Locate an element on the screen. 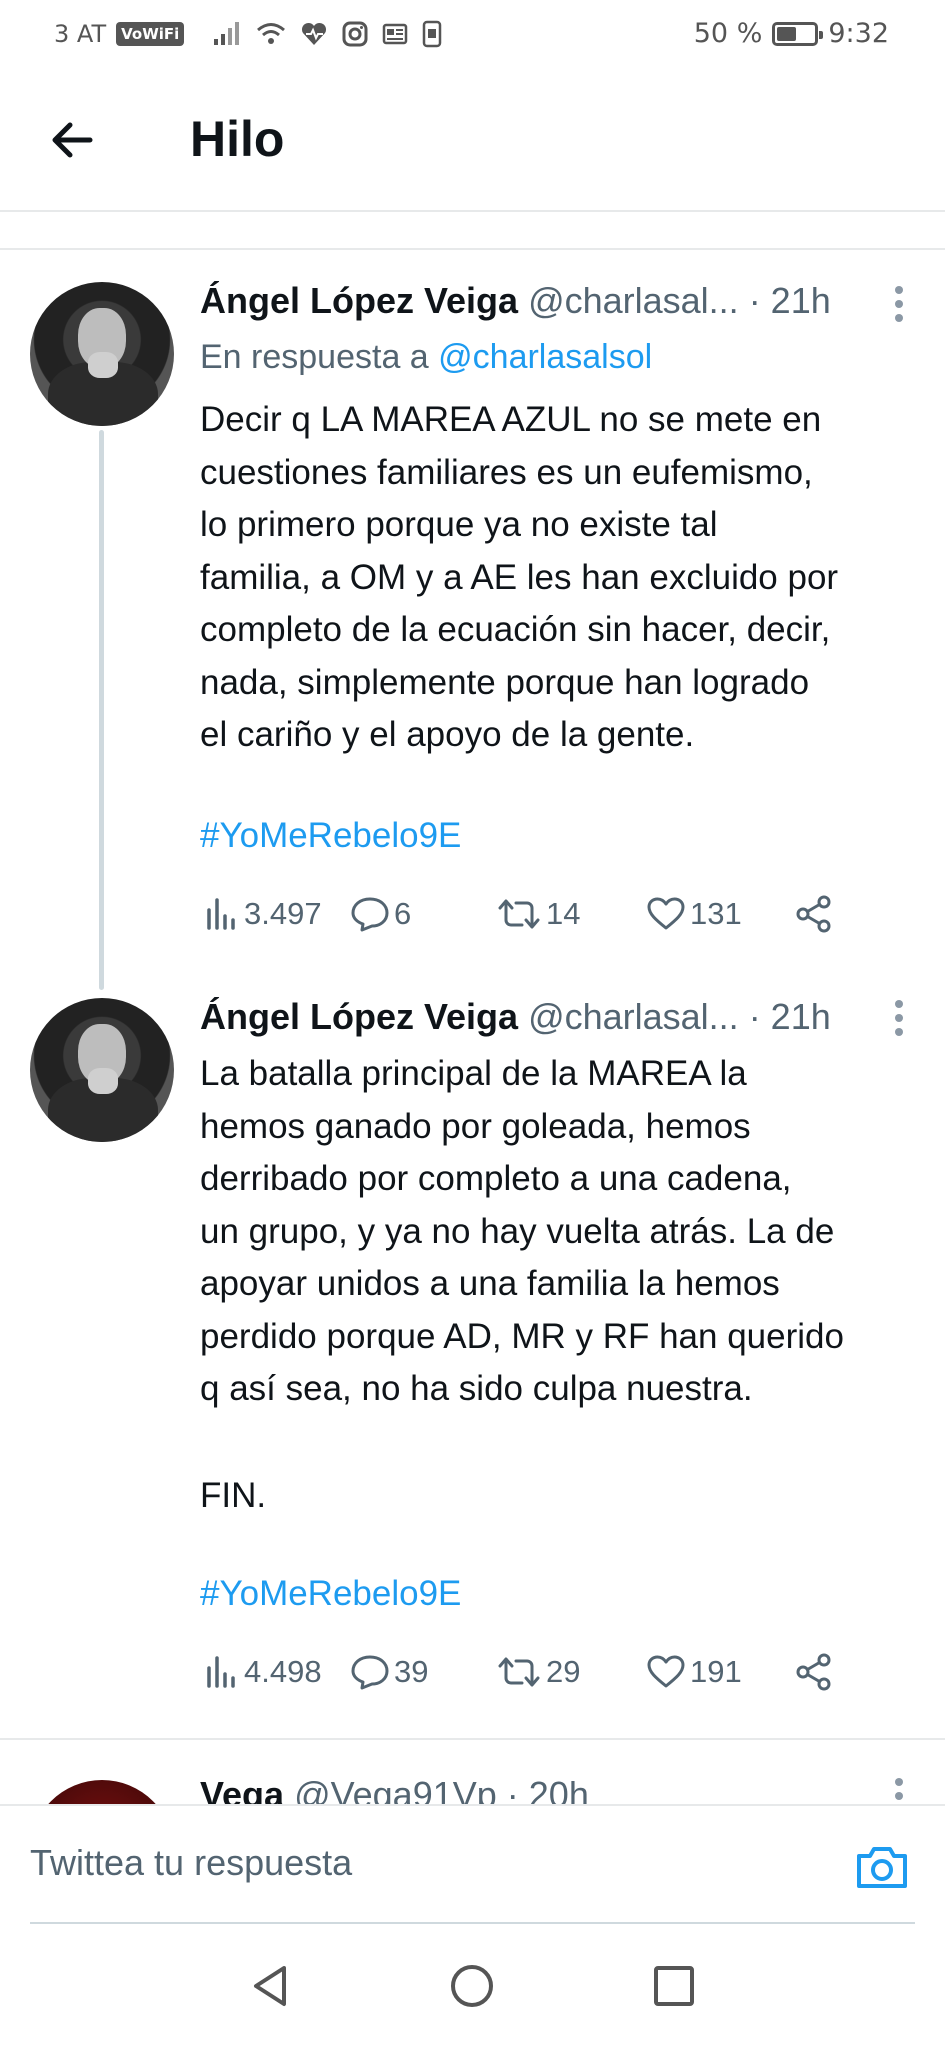  views-action: 4.498 is located at coordinates (263, 1672).